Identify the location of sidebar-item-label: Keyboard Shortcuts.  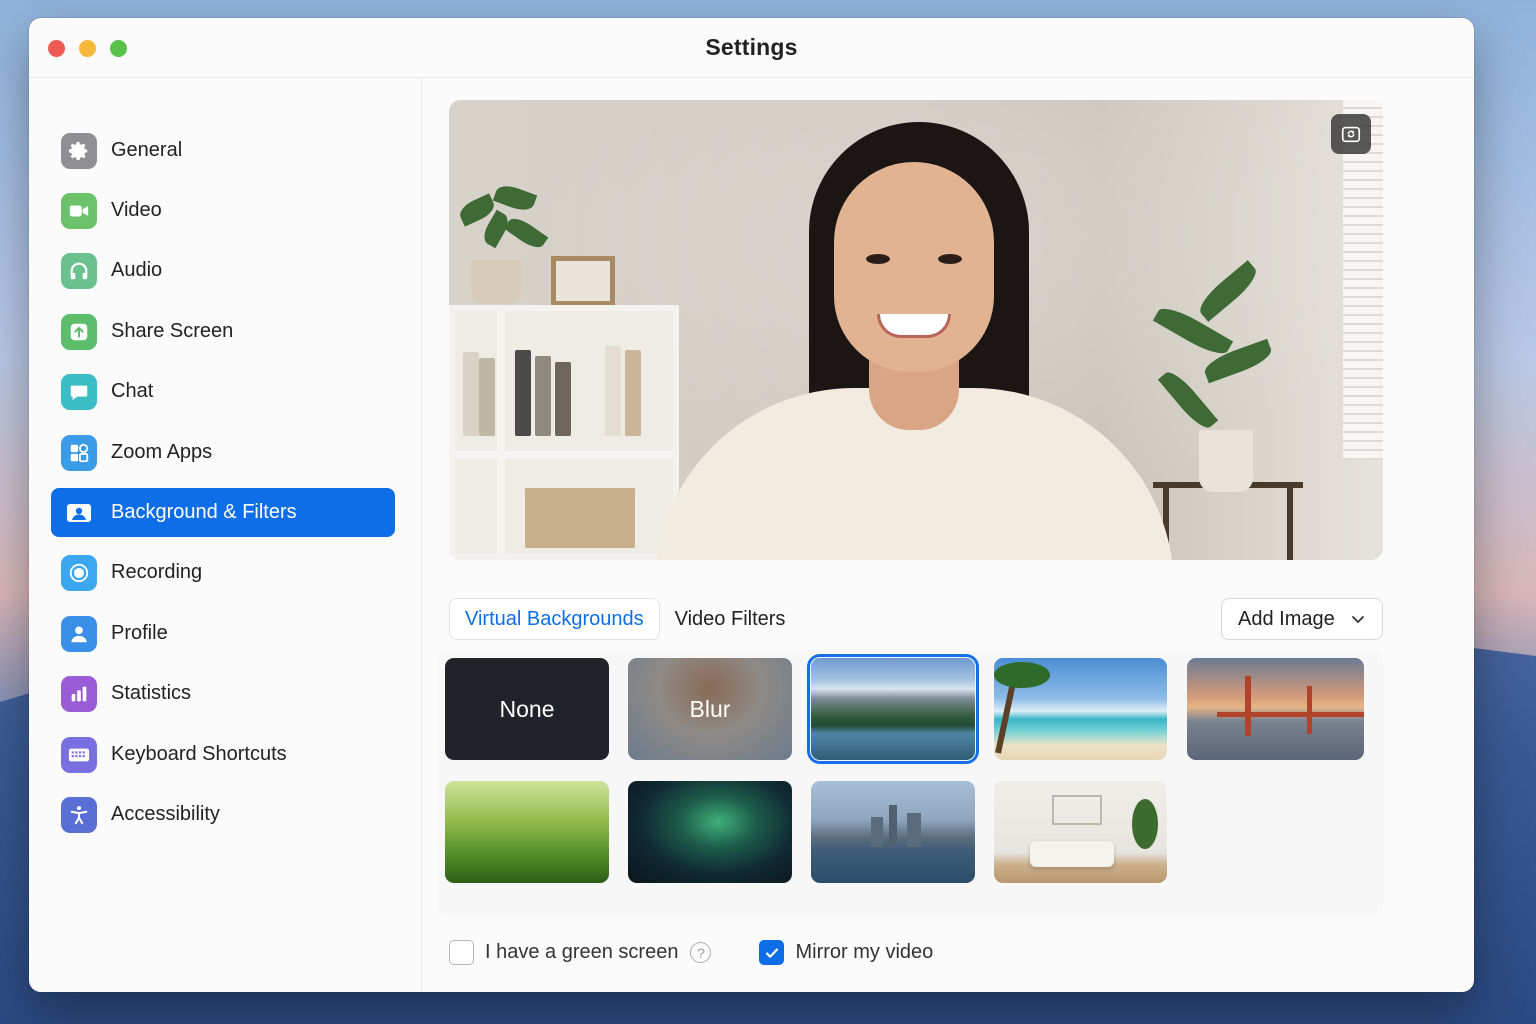
(199, 754).